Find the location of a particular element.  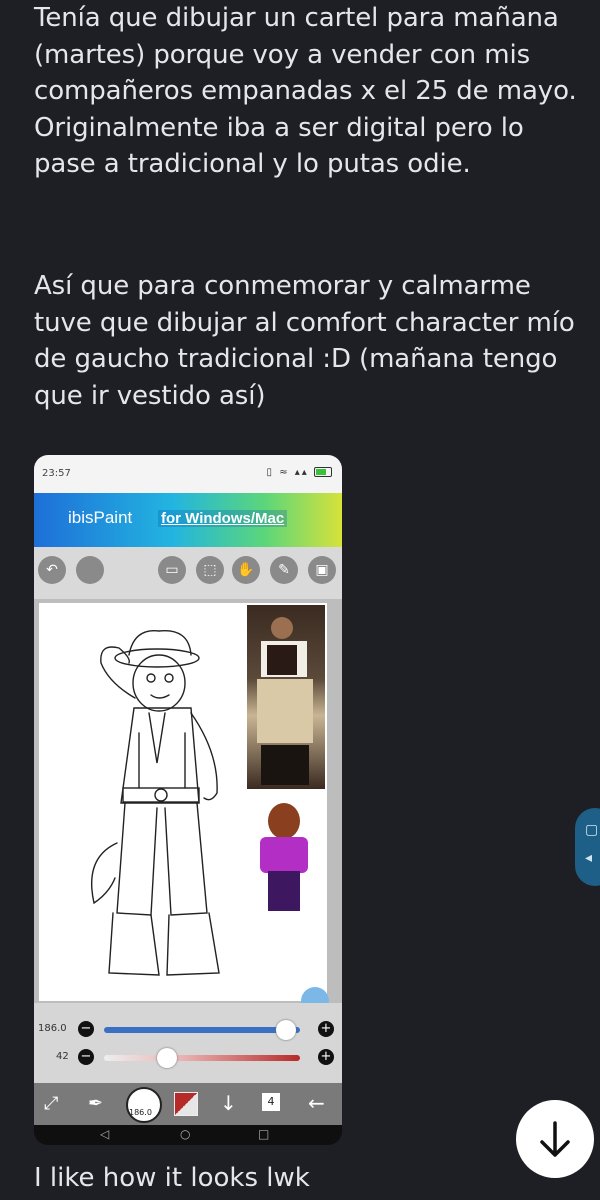

banner-brand: ibisPaint is located at coordinates (100, 517).